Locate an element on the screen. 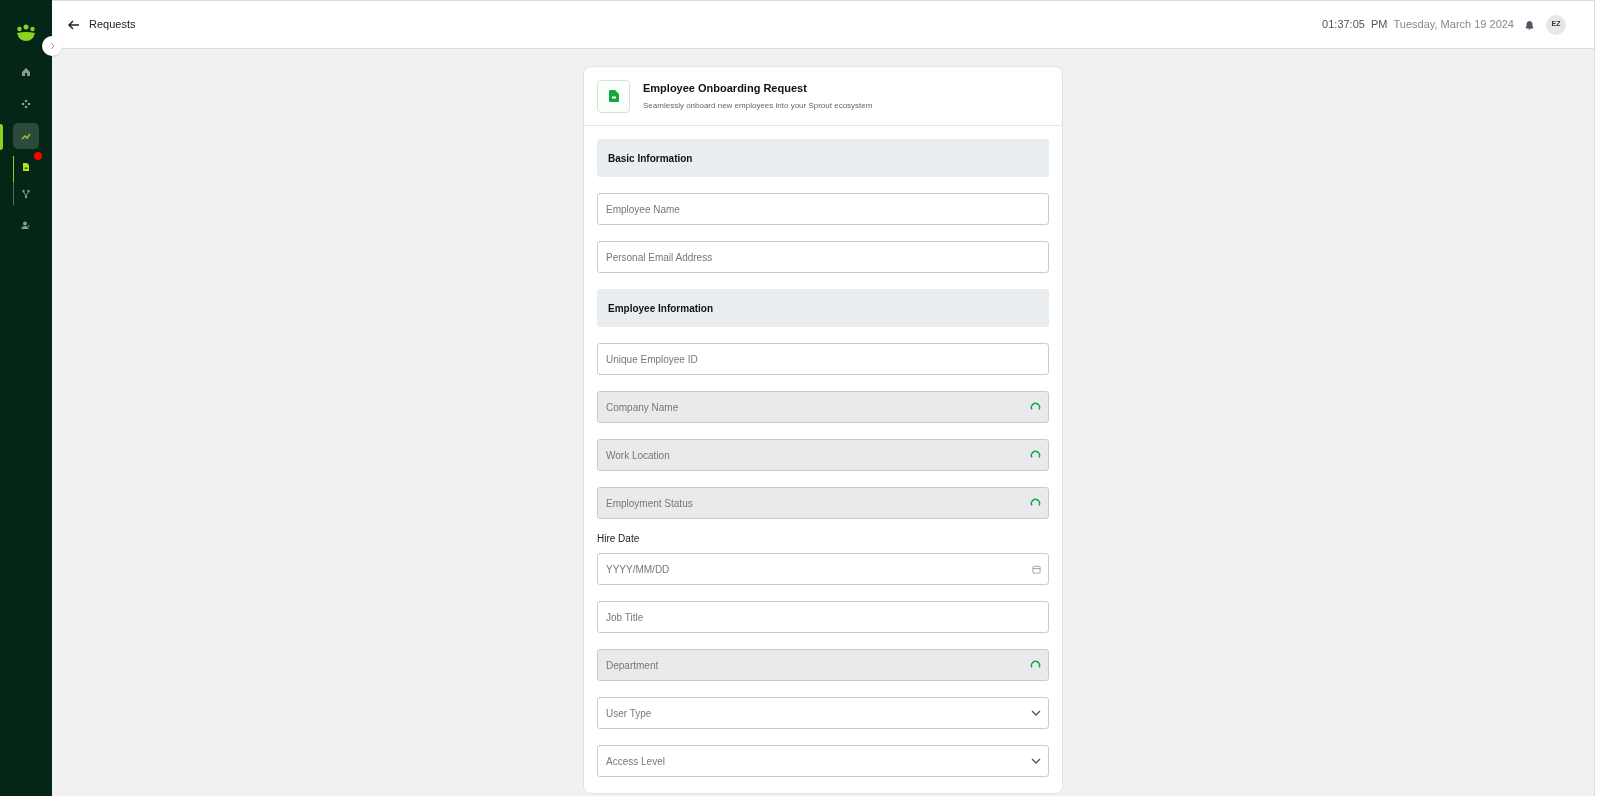 The image size is (1600, 796). chevron-right-icon is located at coordinates (52, 46).